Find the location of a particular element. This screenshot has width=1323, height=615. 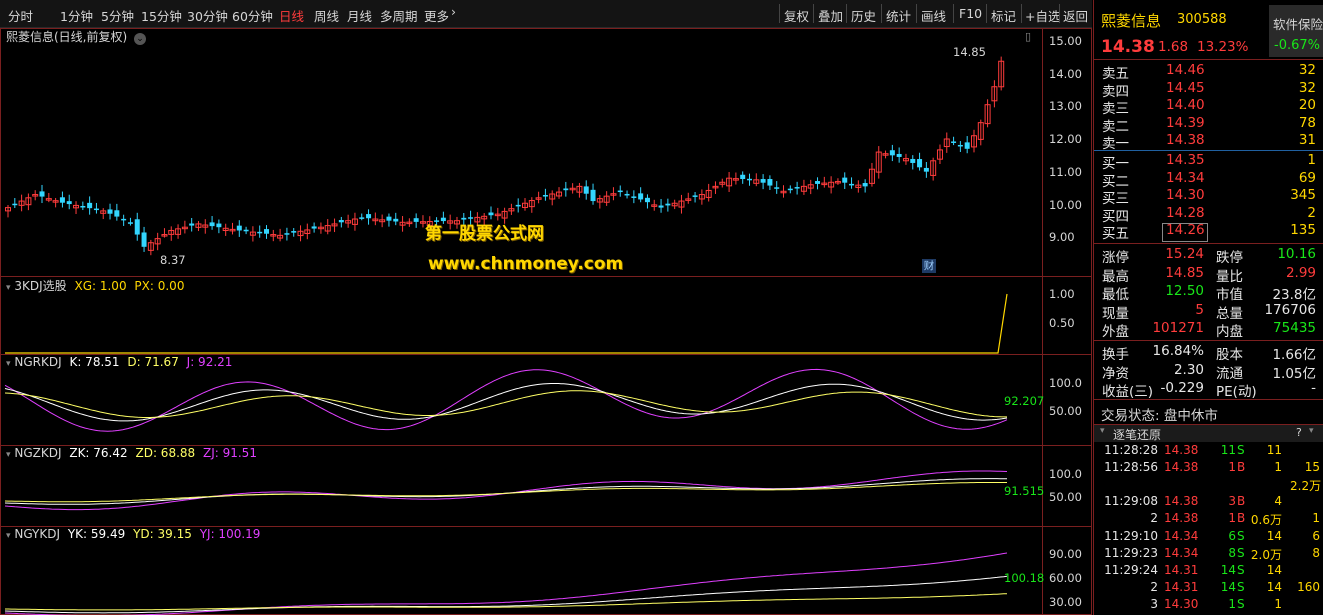

period-tab-timeshare: 分时 is located at coordinates (20, 15).